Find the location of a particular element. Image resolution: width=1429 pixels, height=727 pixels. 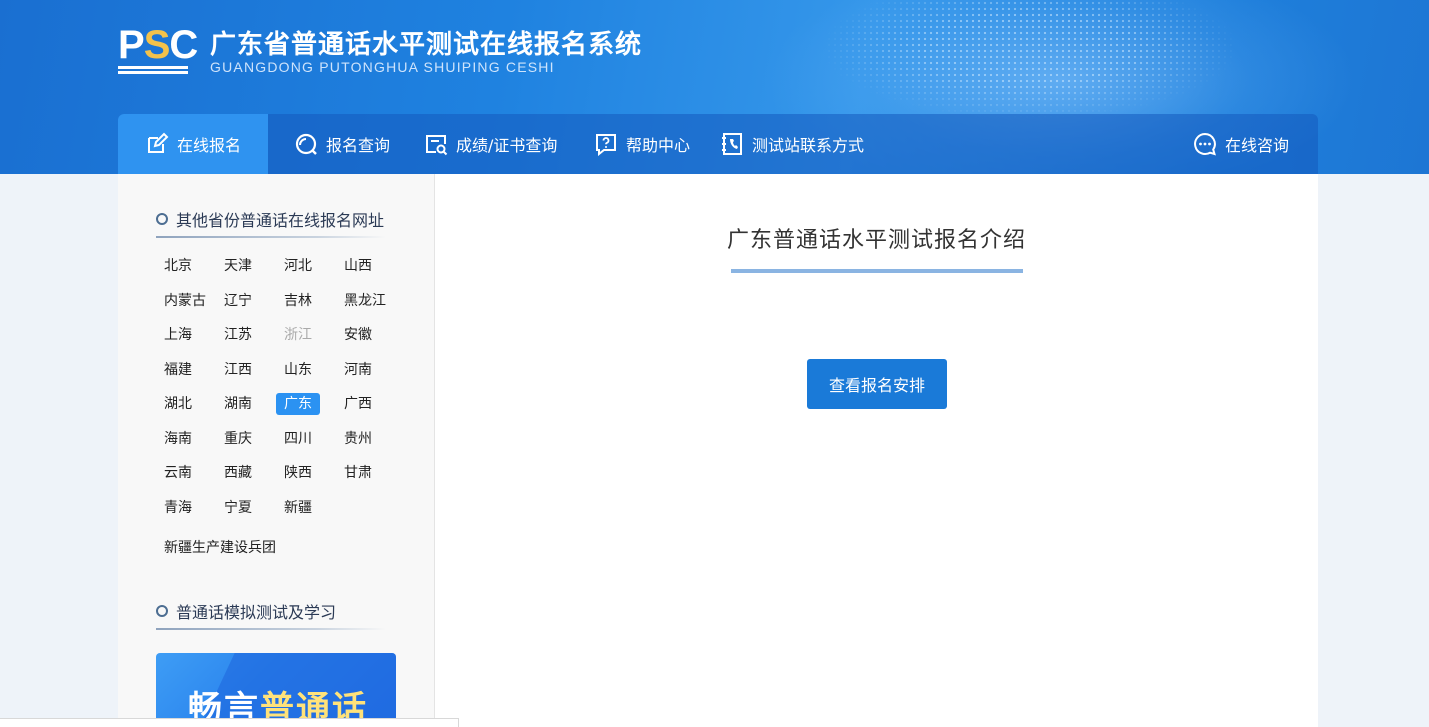

nav-score-certificate-query: 成绩/证书查询 is located at coordinates (490, 144).